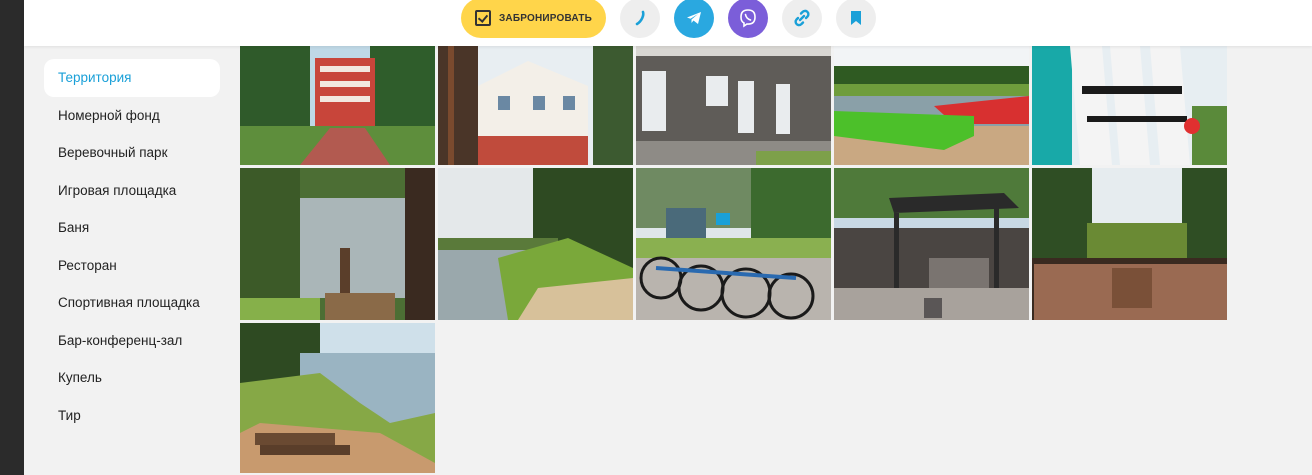 The width and height of the screenshot is (1312, 475). What do you see at coordinates (117, 190) in the screenshot?
I see `sidebar-item-label: Игровая площадка` at bounding box center [117, 190].